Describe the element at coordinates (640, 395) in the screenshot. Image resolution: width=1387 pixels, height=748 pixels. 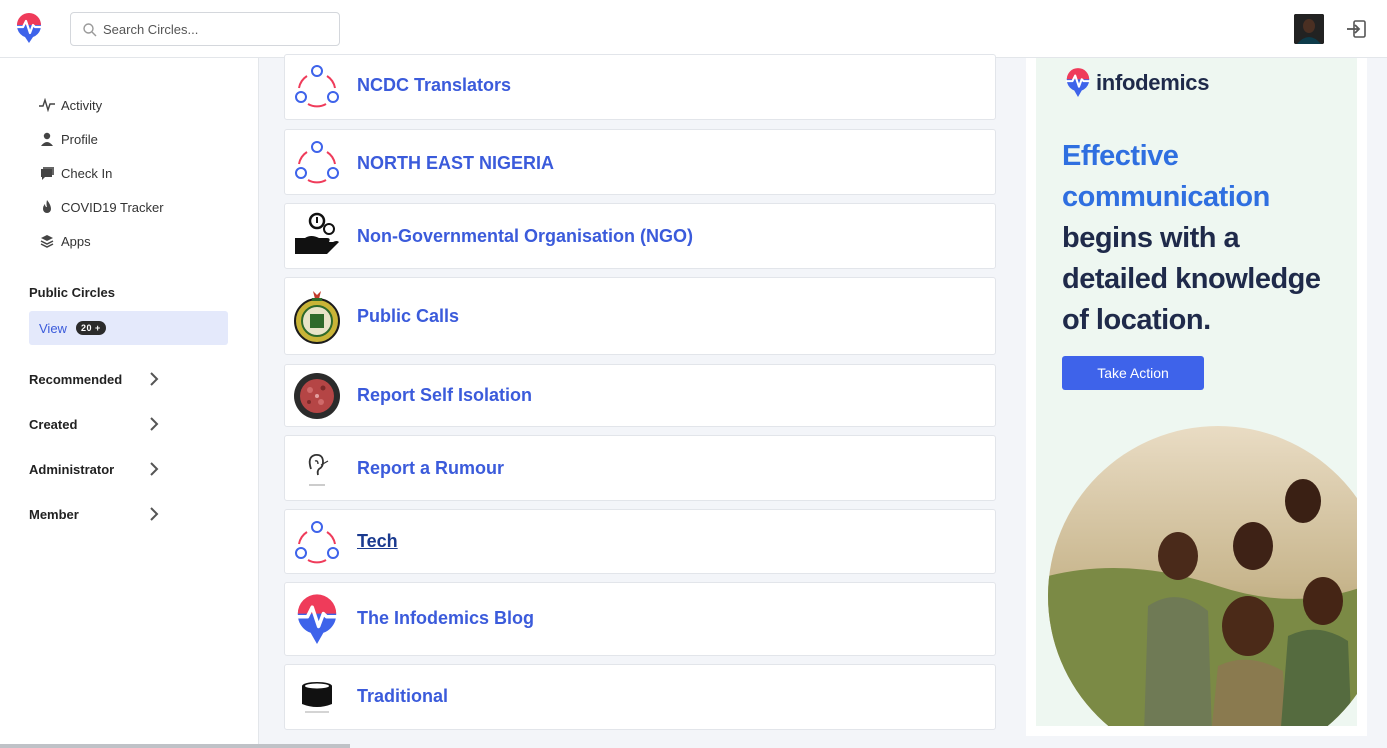
I see `list-item: Report Self Isolation` at that location.